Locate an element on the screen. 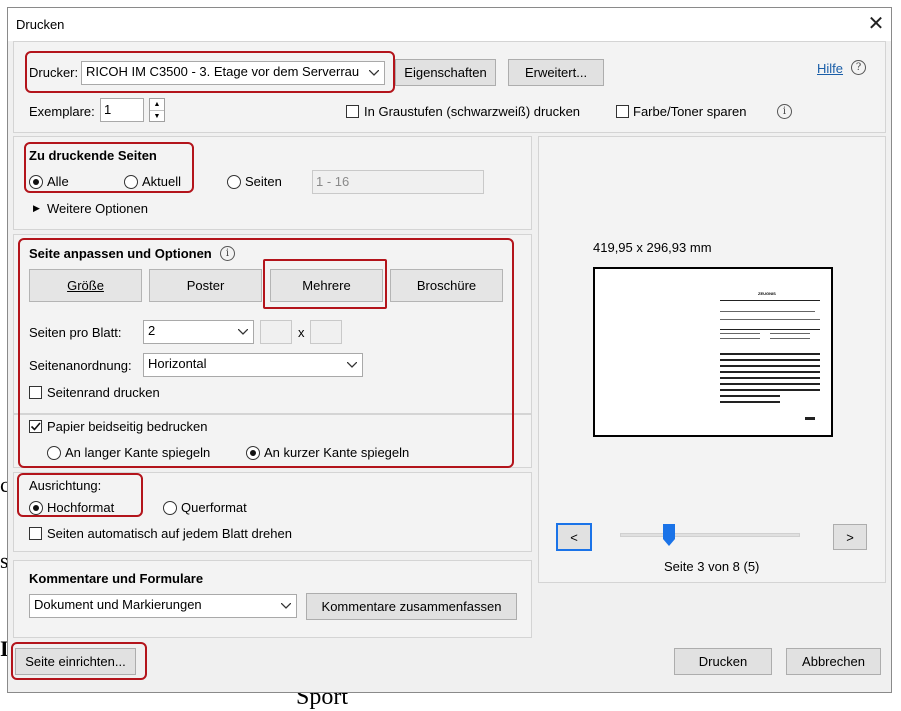 The height and width of the screenshot is (711, 901). page-slider-track is located at coordinates (710, 535).